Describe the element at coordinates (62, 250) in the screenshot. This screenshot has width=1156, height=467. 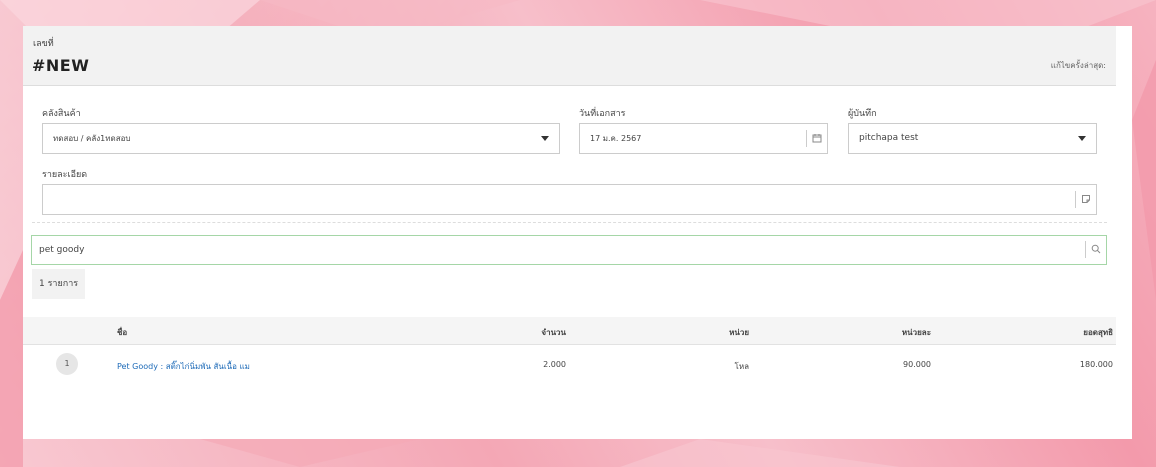
I see `search-value: pet goody` at that location.